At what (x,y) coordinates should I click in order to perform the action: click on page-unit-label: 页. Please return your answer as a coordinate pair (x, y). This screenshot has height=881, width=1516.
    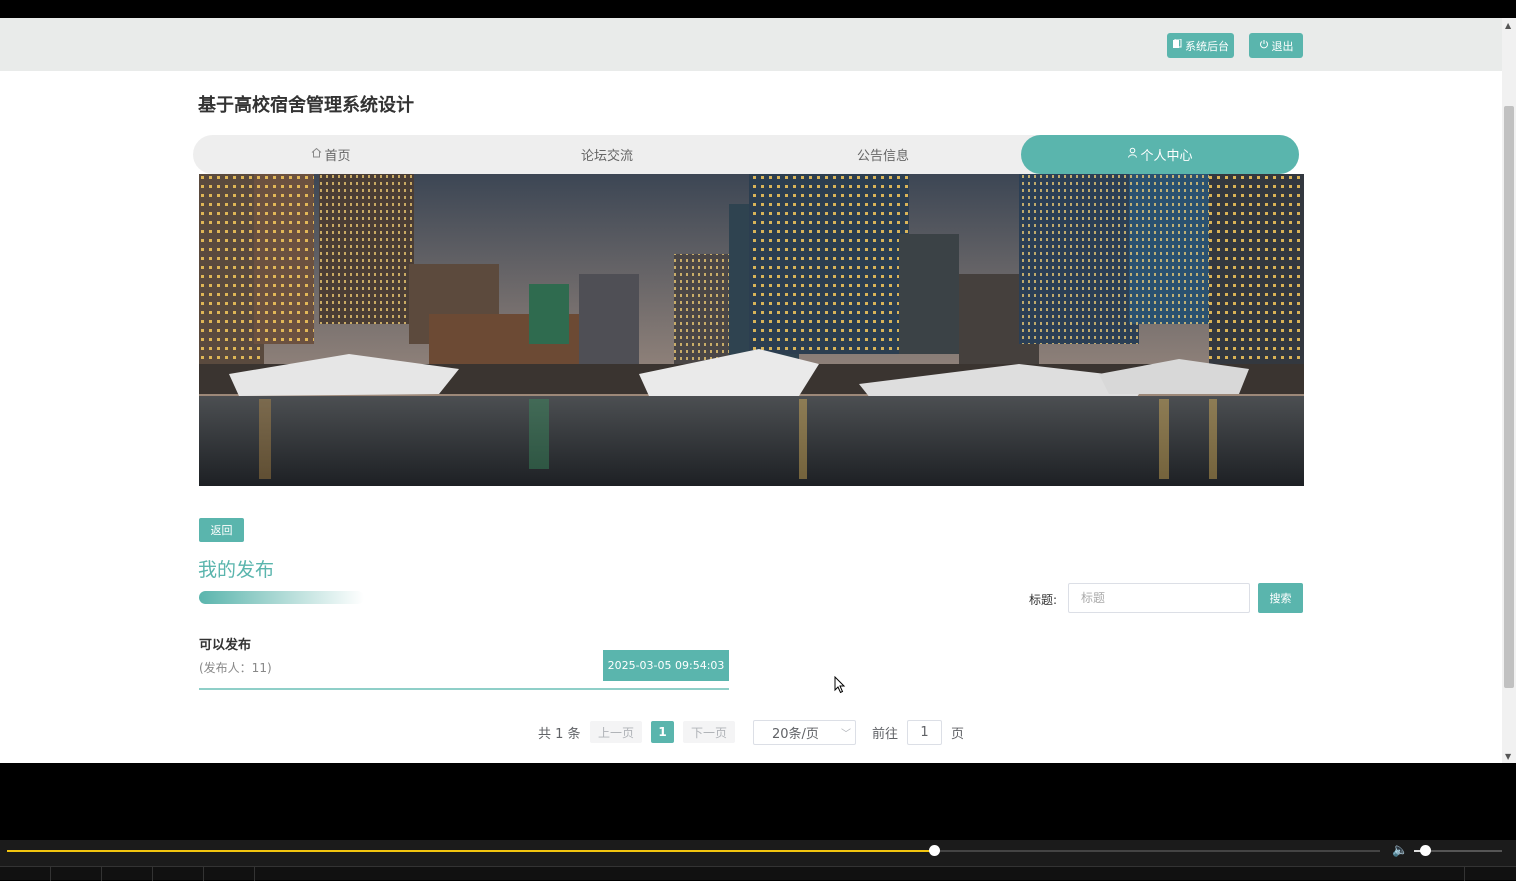
    Looking at the image, I should click on (958, 734).